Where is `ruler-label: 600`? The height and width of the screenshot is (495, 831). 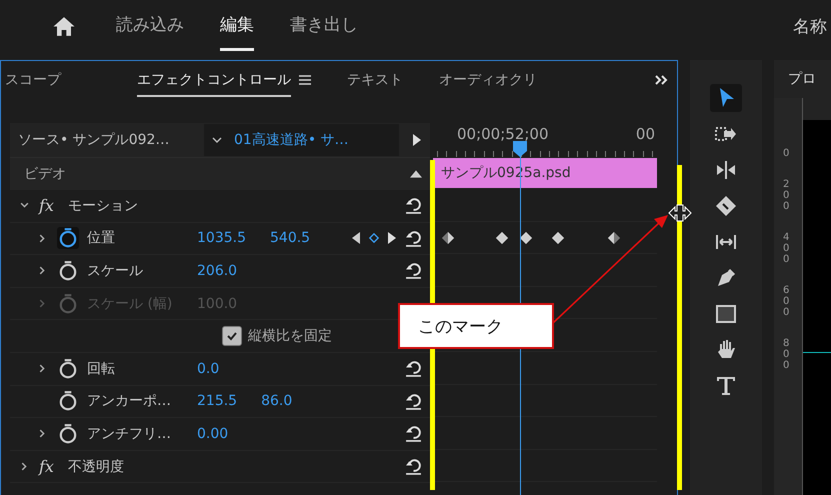
ruler-label: 600 is located at coordinates (786, 301).